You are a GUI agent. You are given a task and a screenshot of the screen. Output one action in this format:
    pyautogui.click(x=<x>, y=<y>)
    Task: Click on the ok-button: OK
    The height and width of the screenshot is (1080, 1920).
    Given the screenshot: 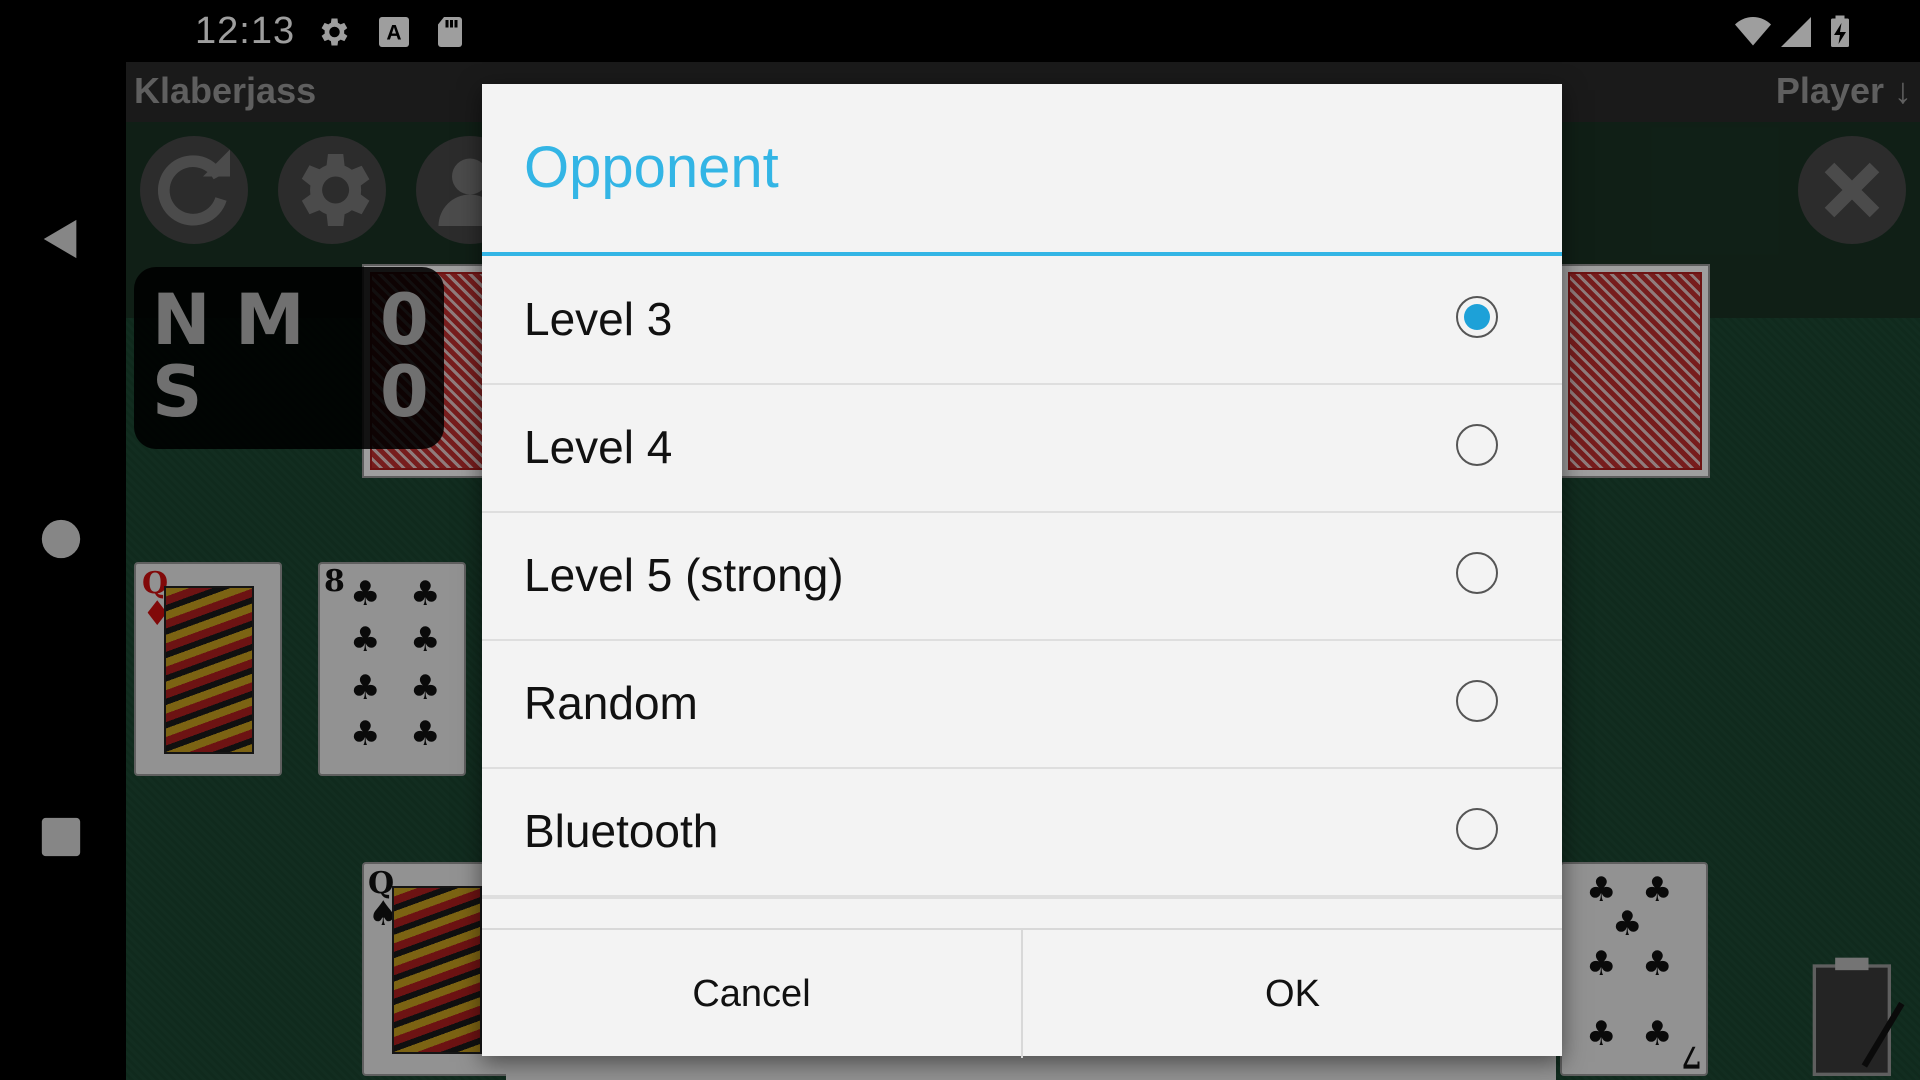 What is the action you would take?
    pyautogui.click(x=1292, y=994)
    